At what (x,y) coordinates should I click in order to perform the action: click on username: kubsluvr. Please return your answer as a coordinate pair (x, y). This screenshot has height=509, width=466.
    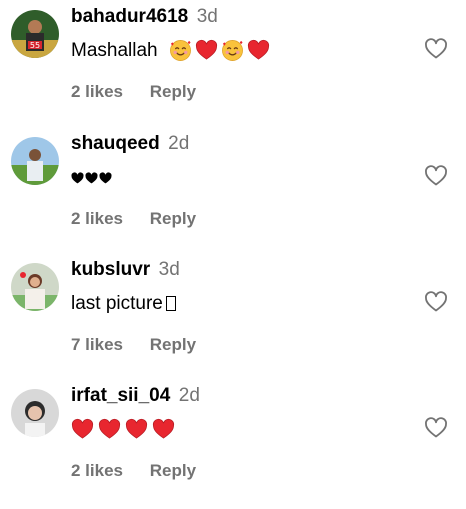
    Looking at the image, I should click on (110, 269).